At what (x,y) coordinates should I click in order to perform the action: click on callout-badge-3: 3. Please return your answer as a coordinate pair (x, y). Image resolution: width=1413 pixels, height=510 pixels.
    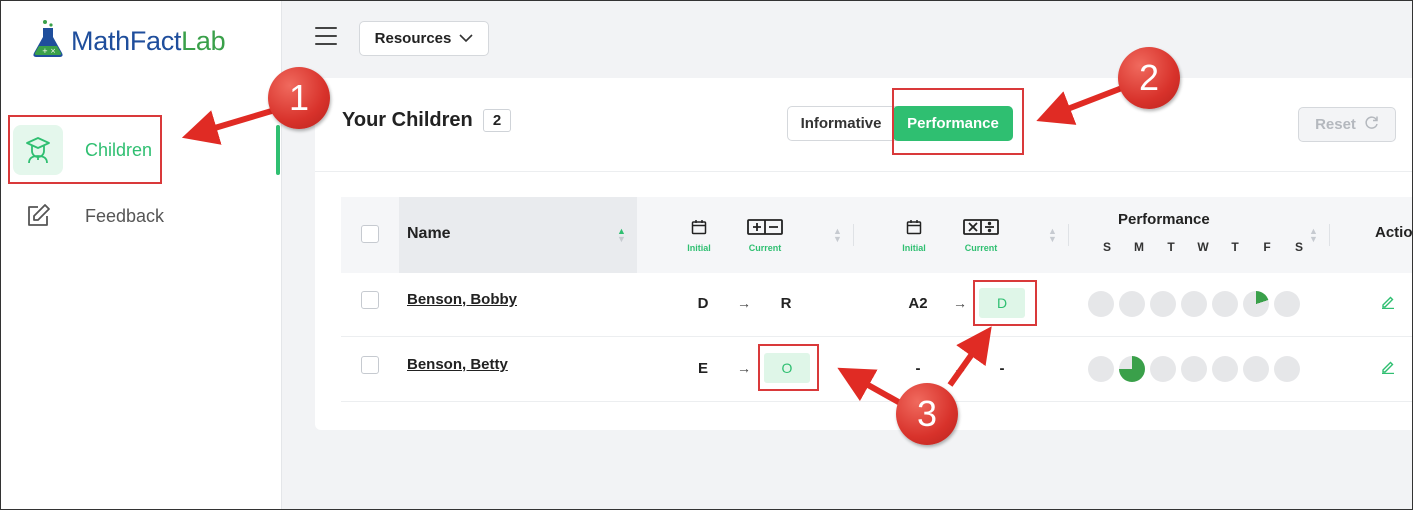
    Looking at the image, I should click on (927, 414).